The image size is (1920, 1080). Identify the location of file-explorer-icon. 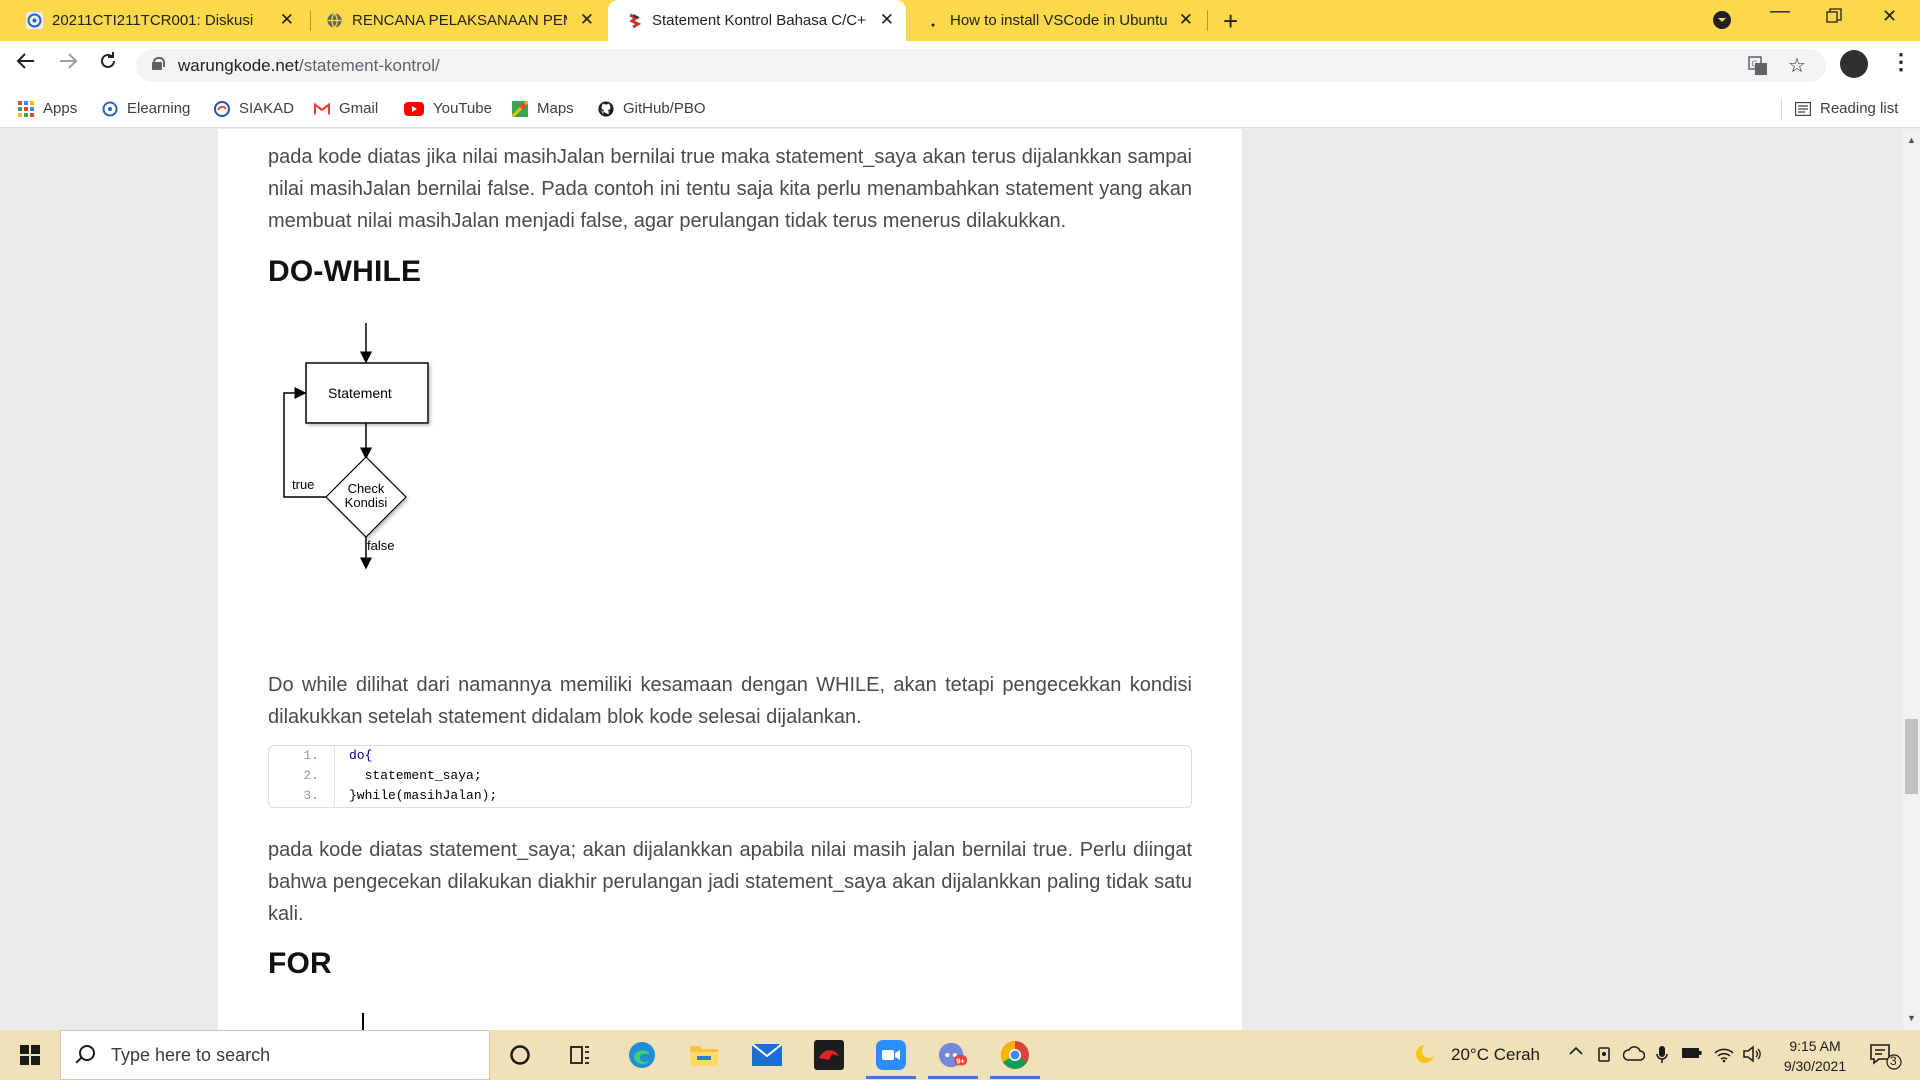
(704, 1055).